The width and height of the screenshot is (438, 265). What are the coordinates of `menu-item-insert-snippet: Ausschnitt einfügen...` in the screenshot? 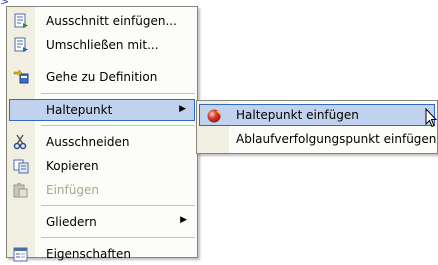 It's located at (102, 21).